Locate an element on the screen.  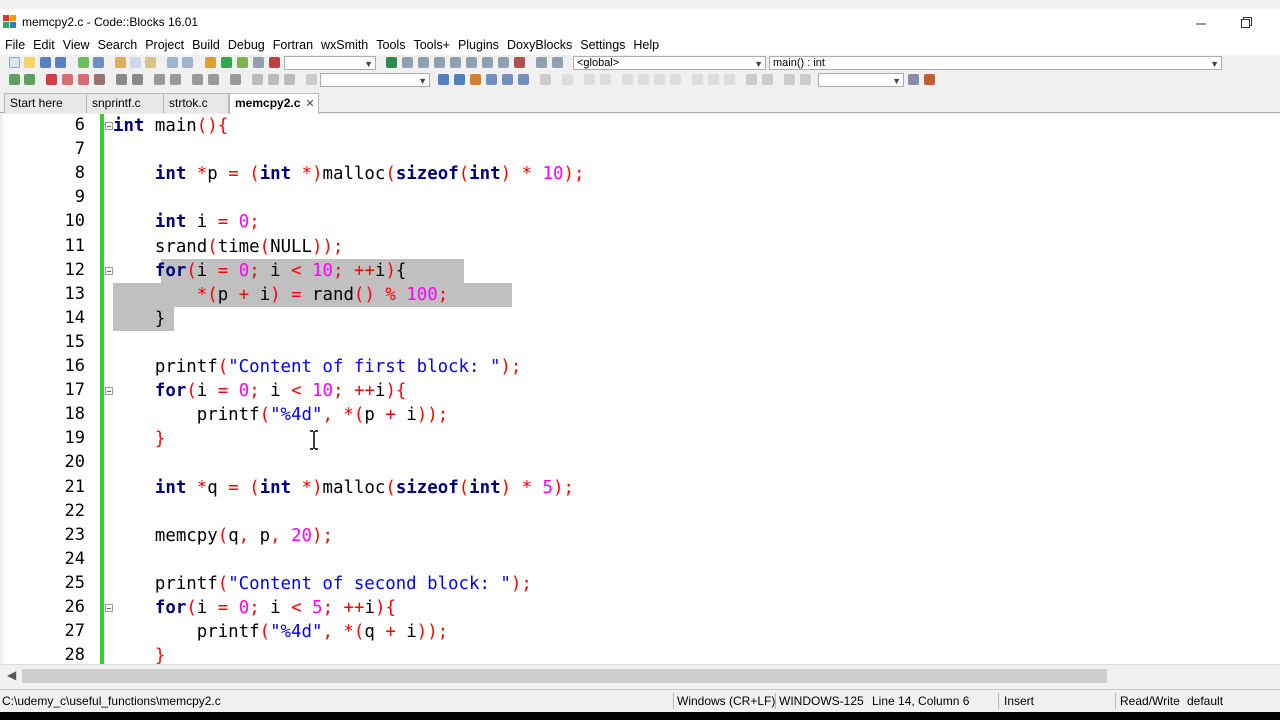
debug-windows-icon is located at coordinates (541, 62).